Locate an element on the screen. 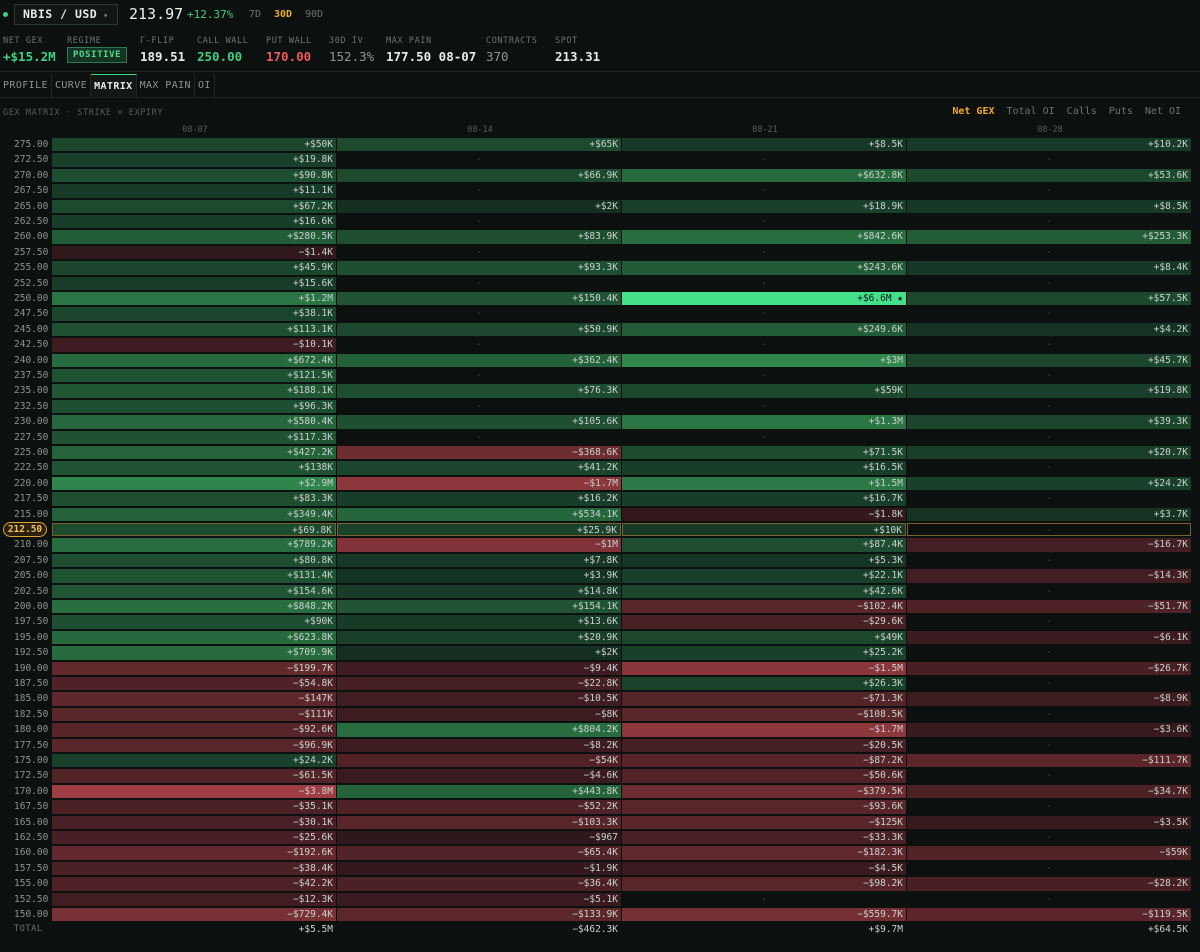 The image size is (1200, 952). gex-cell: +$16.2K is located at coordinates (479, 499).